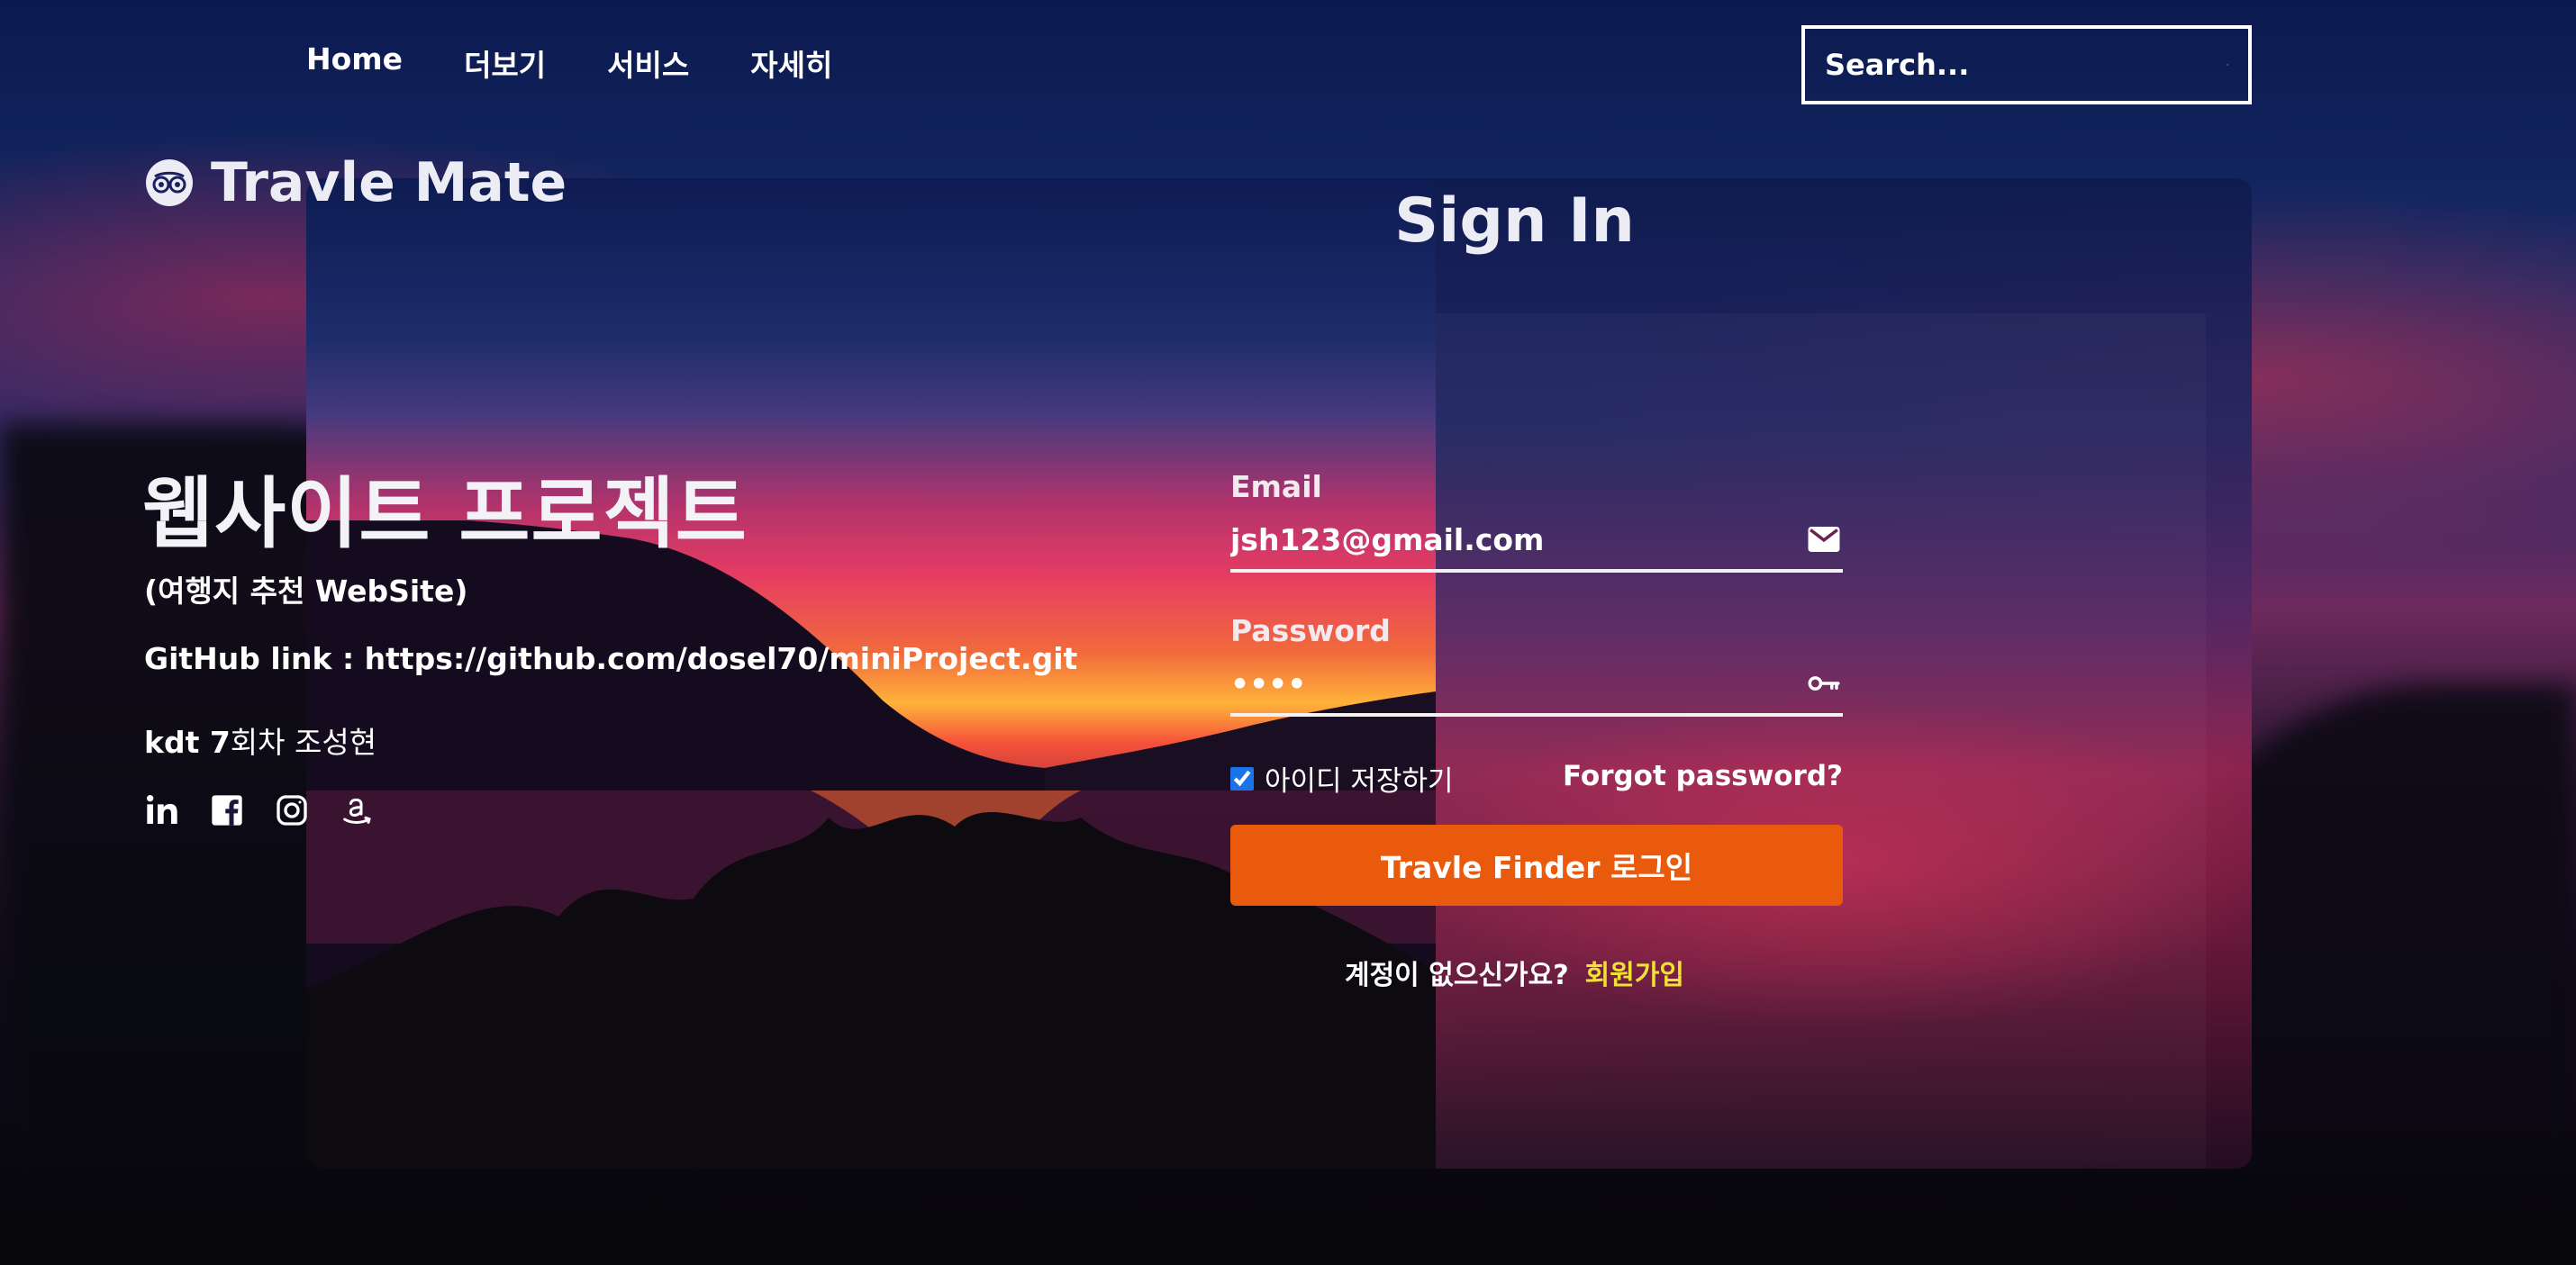  Describe the element at coordinates (227, 810) in the screenshot. I see `facebook-icon` at that location.